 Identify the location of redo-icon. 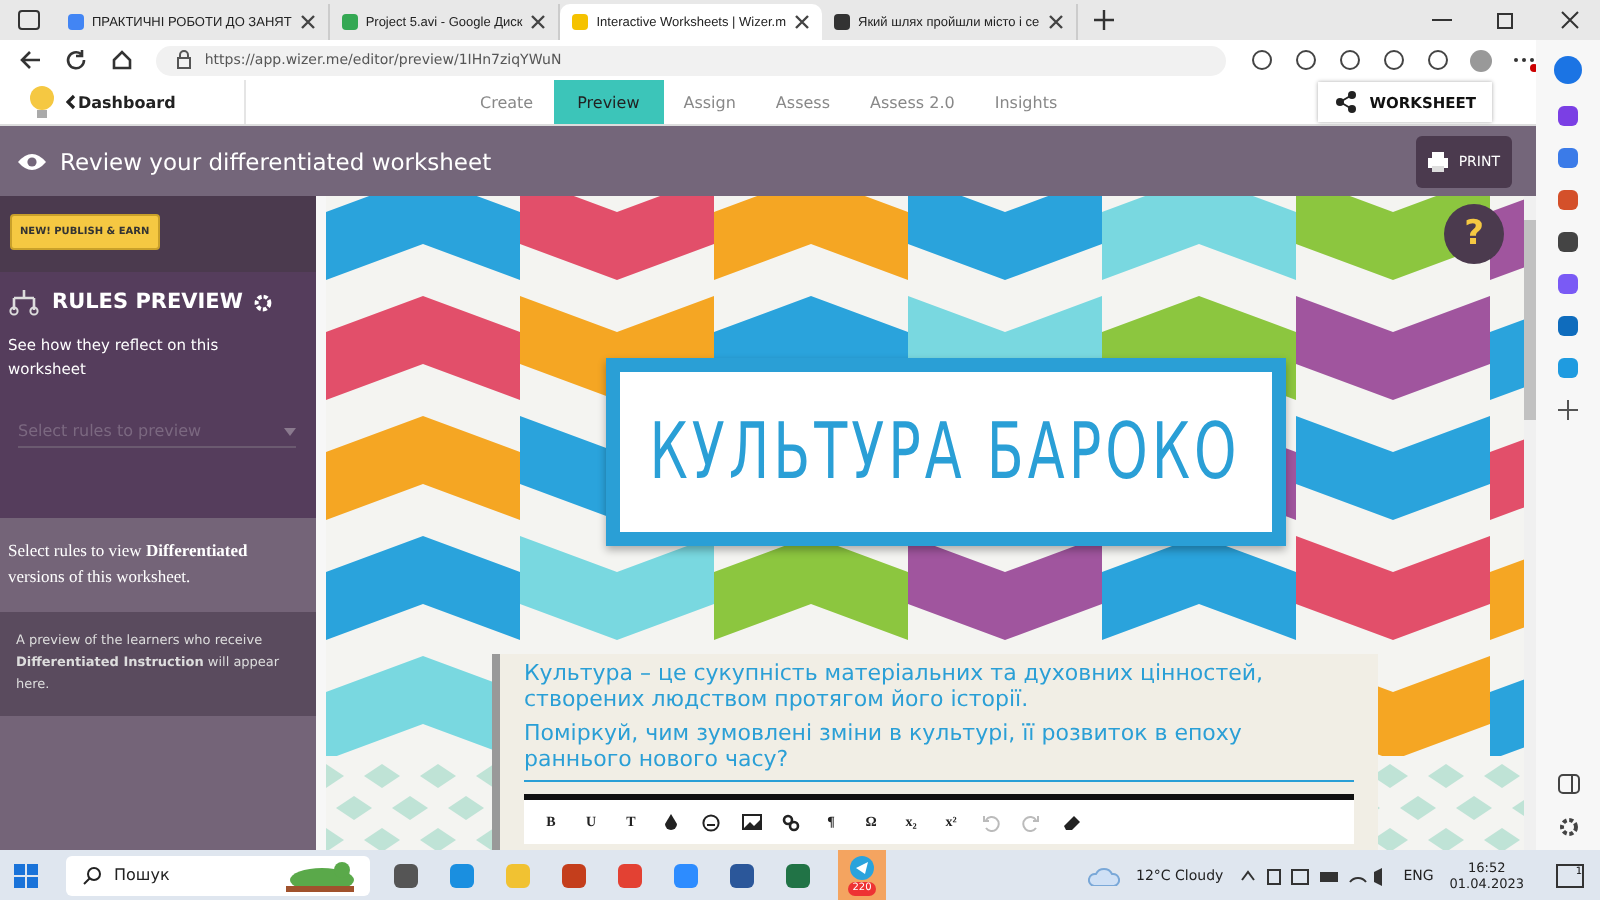
(1031, 822).